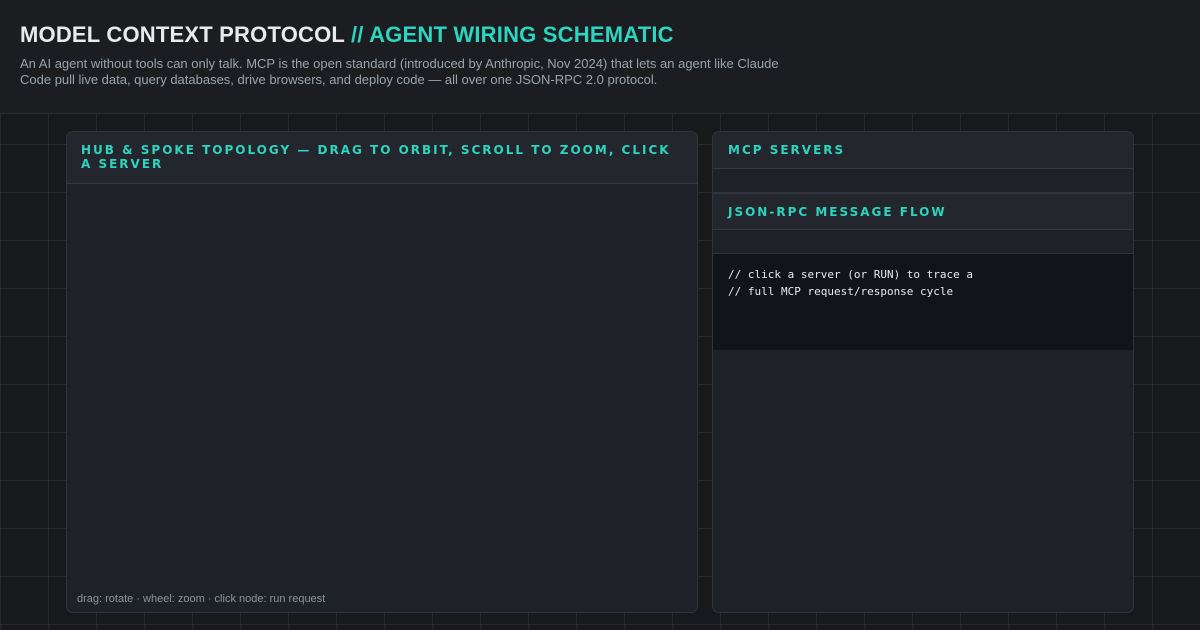  Describe the element at coordinates (923, 150) in the screenshot. I see `servers-heading: MCP Servers` at that location.